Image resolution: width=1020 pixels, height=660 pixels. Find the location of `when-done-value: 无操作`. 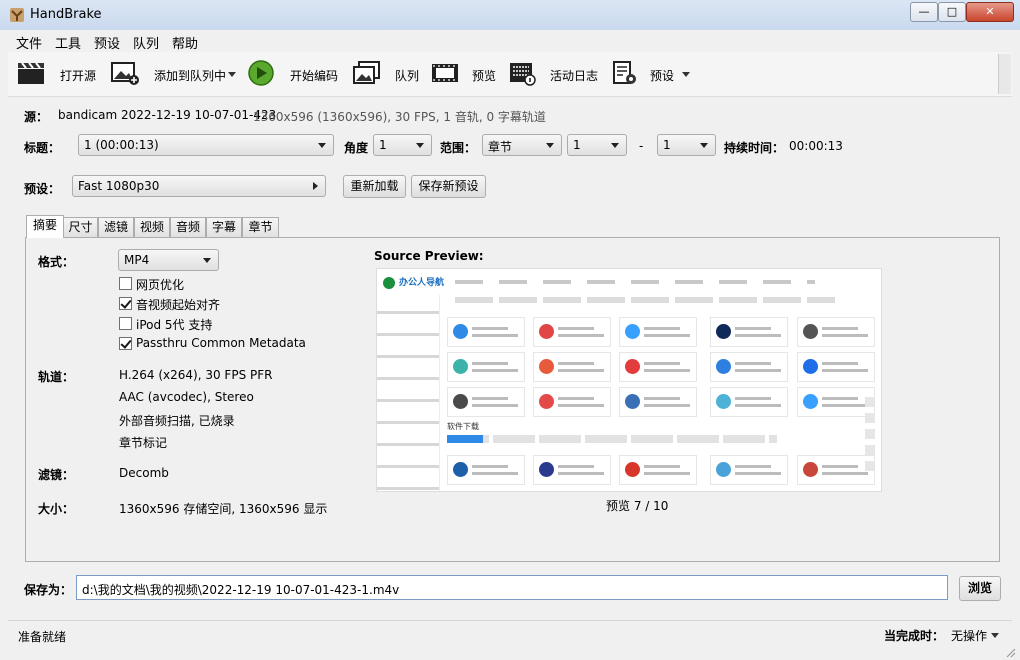

when-done-value: 无操作 is located at coordinates (969, 635).